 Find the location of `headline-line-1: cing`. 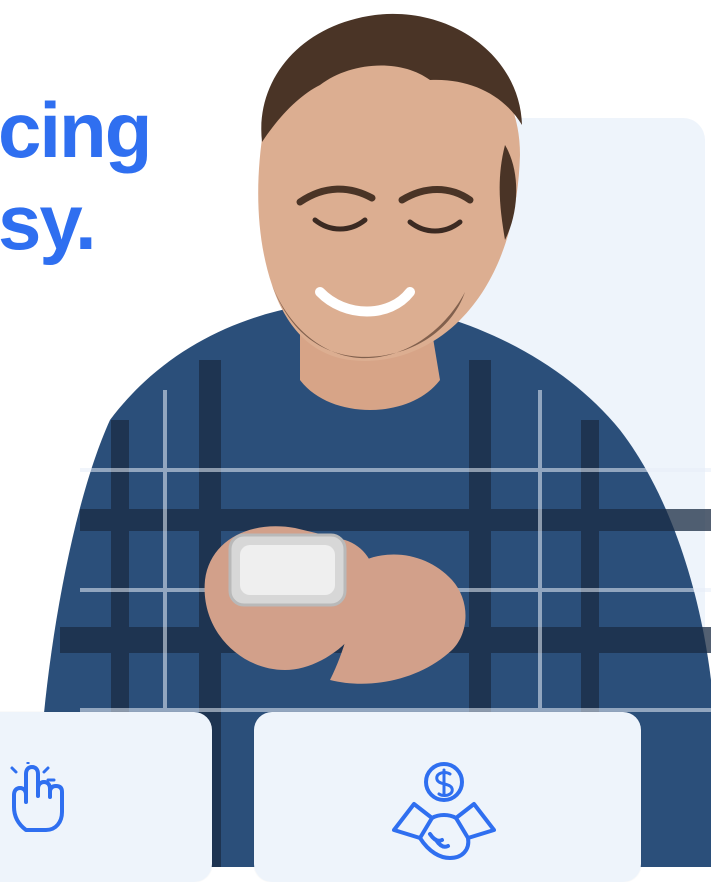

headline-line-1: cing is located at coordinates (76, 130).